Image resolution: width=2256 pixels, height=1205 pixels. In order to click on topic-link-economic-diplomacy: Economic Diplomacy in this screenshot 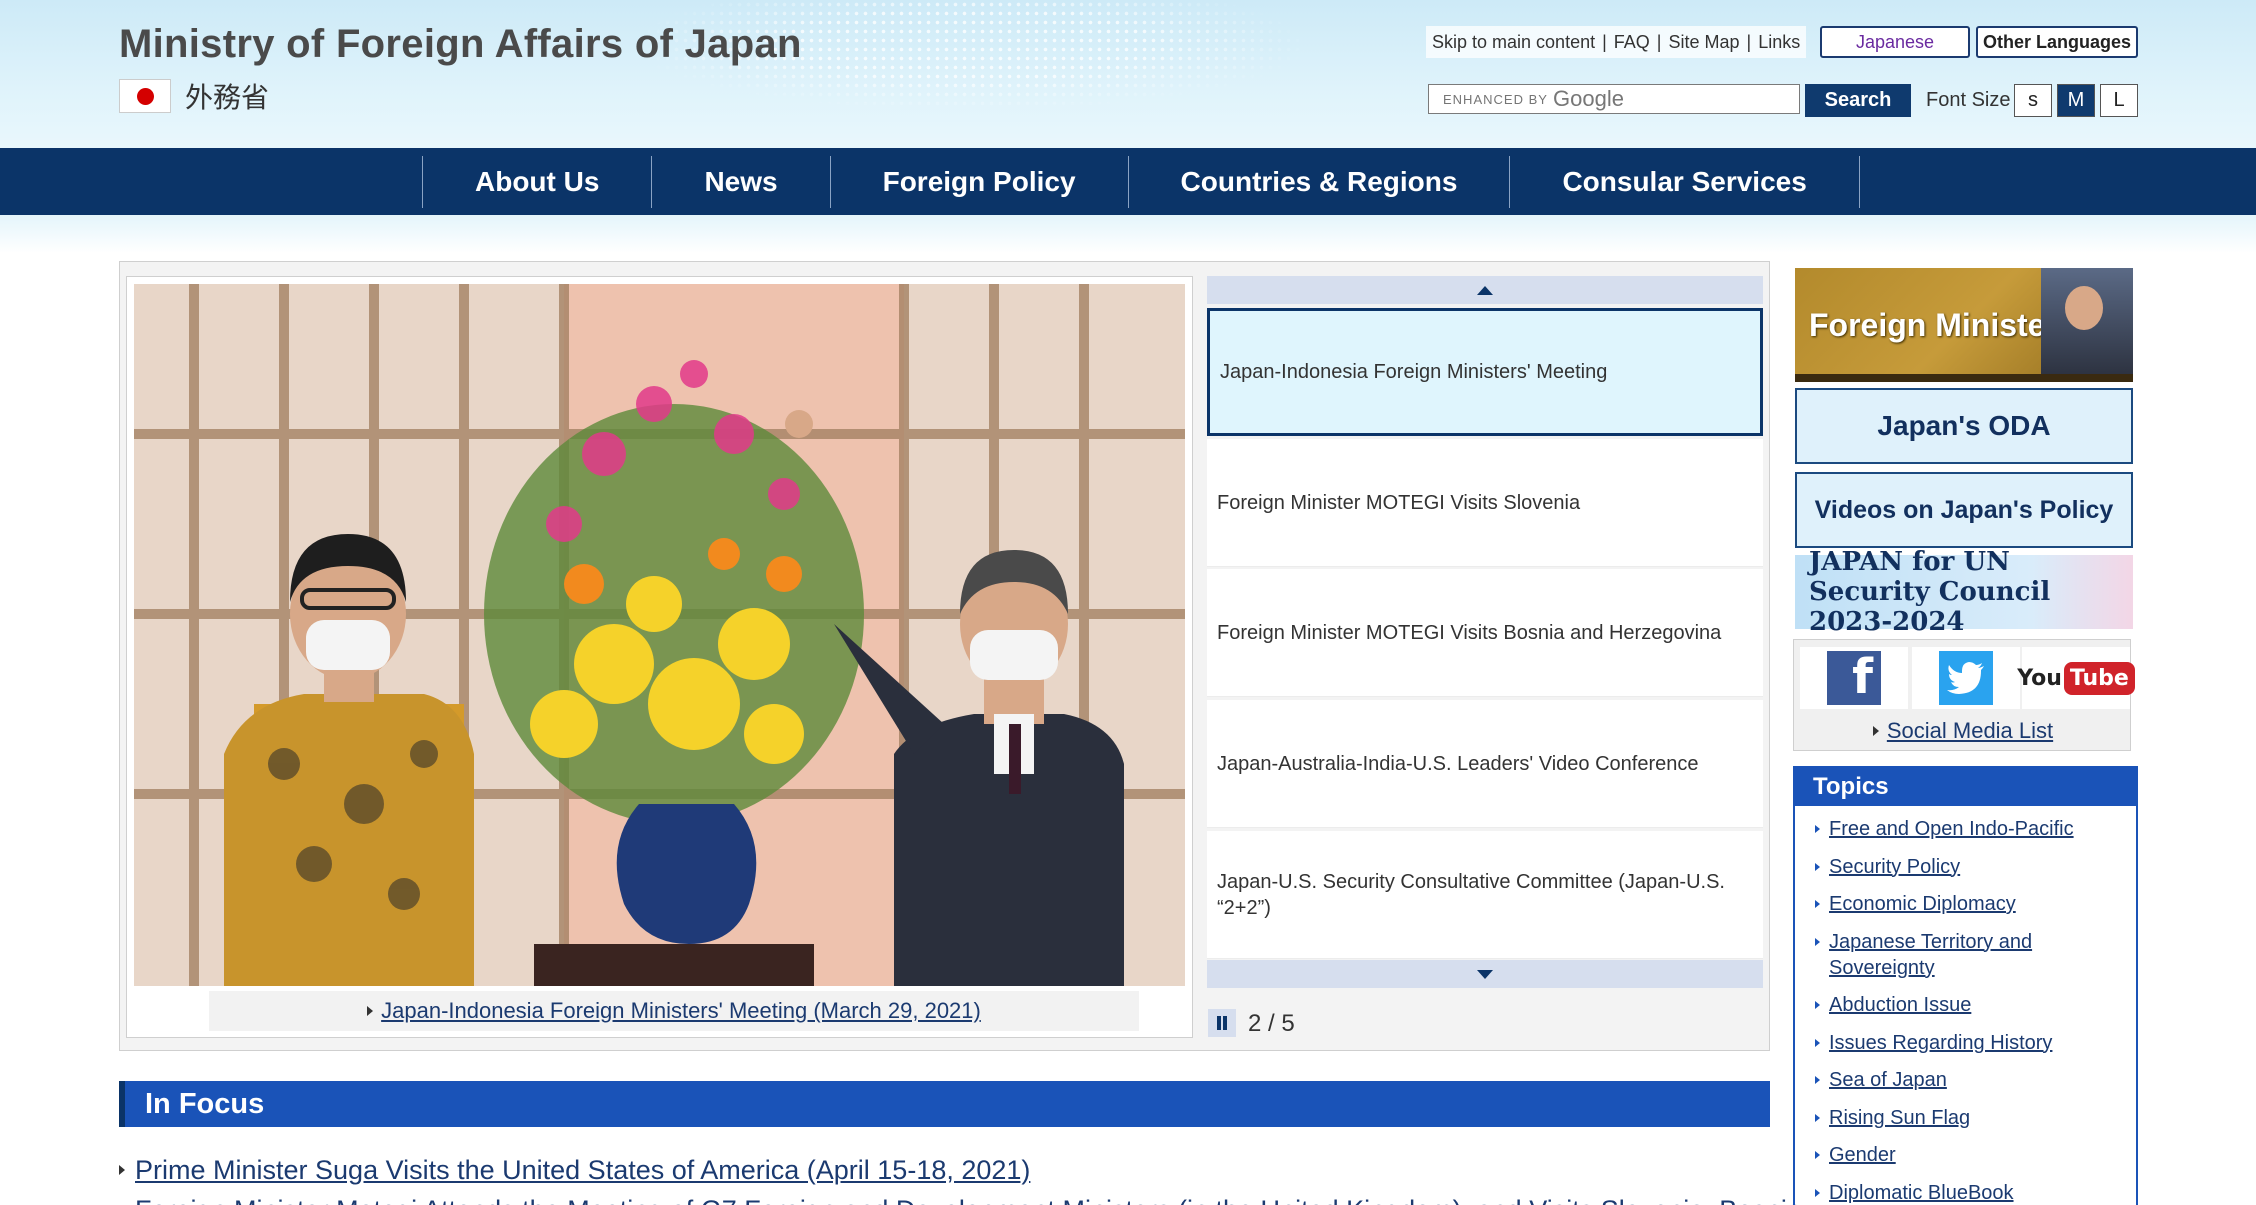, I will do `click(1954, 904)`.